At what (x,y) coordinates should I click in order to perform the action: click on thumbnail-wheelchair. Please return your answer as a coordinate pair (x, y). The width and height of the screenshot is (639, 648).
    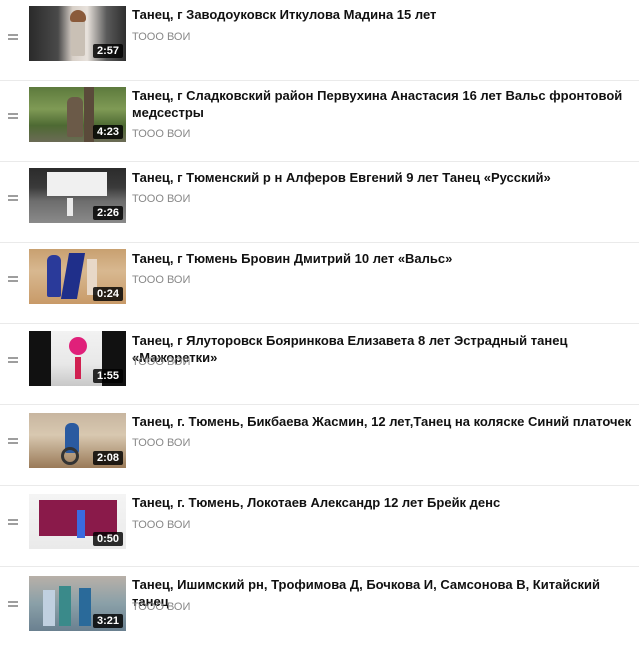
    Looking at the image, I should click on (70, 456).